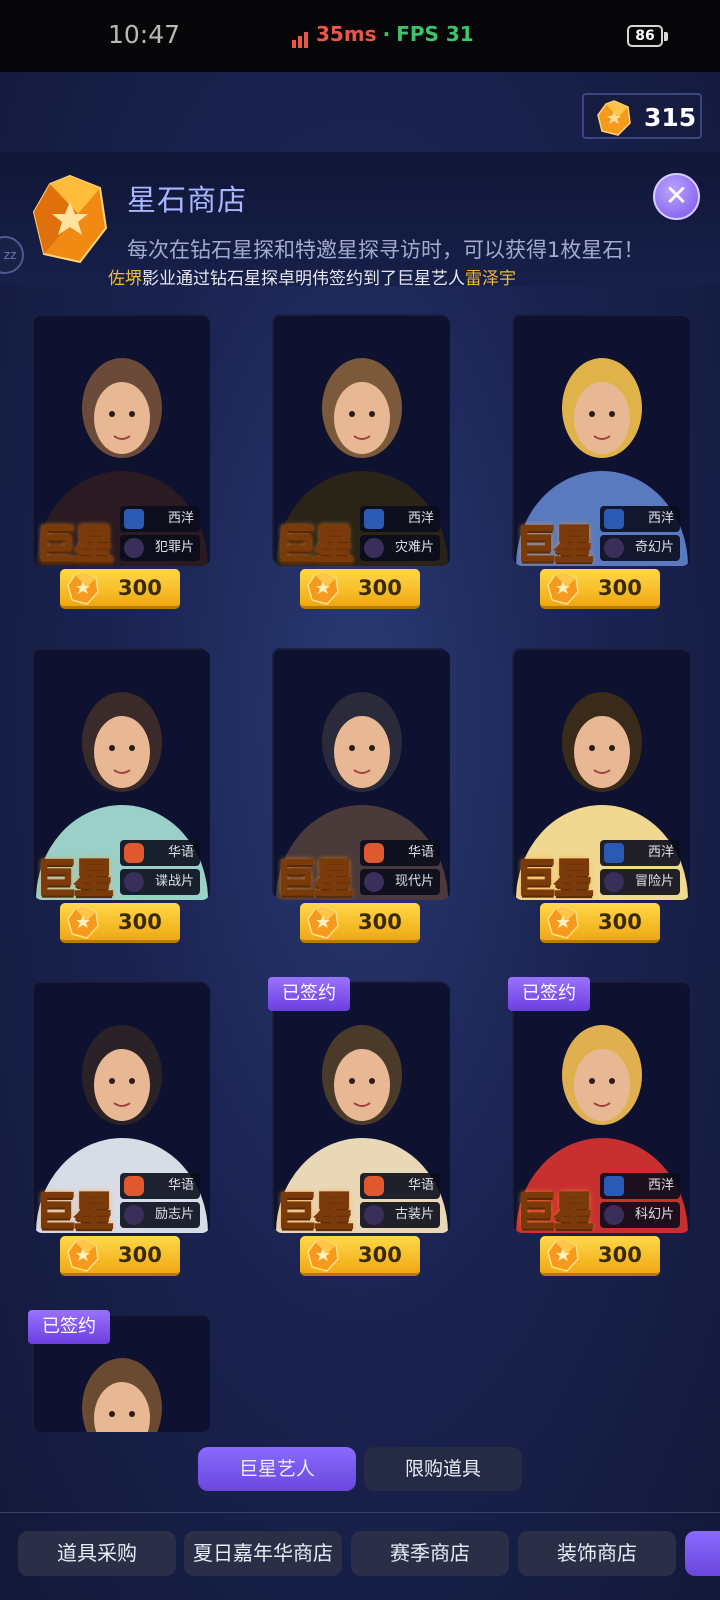 The height and width of the screenshot is (1600, 720). What do you see at coordinates (121, 441) in the screenshot?
I see `artist-card: 巨星 西洋 犯罪片` at bounding box center [121, 441].